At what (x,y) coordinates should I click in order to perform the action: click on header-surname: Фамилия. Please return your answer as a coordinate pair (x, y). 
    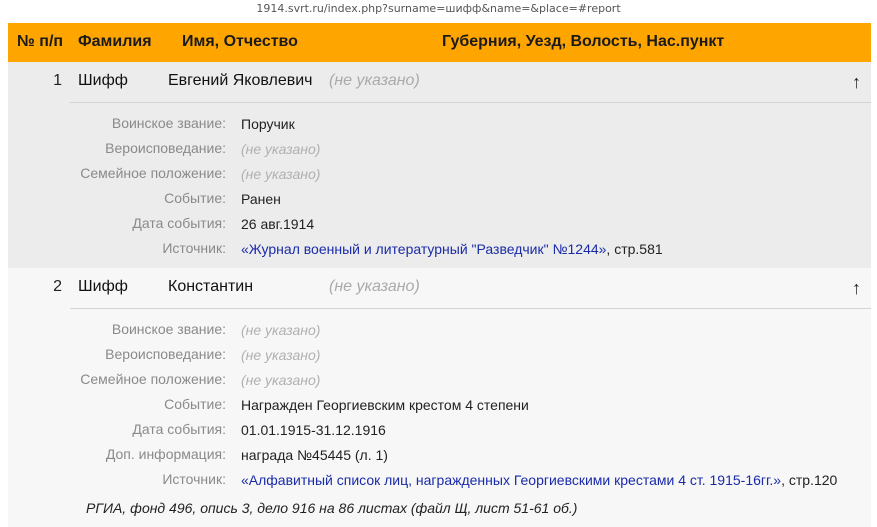
    Looking at the image, I should click on (115, 41).